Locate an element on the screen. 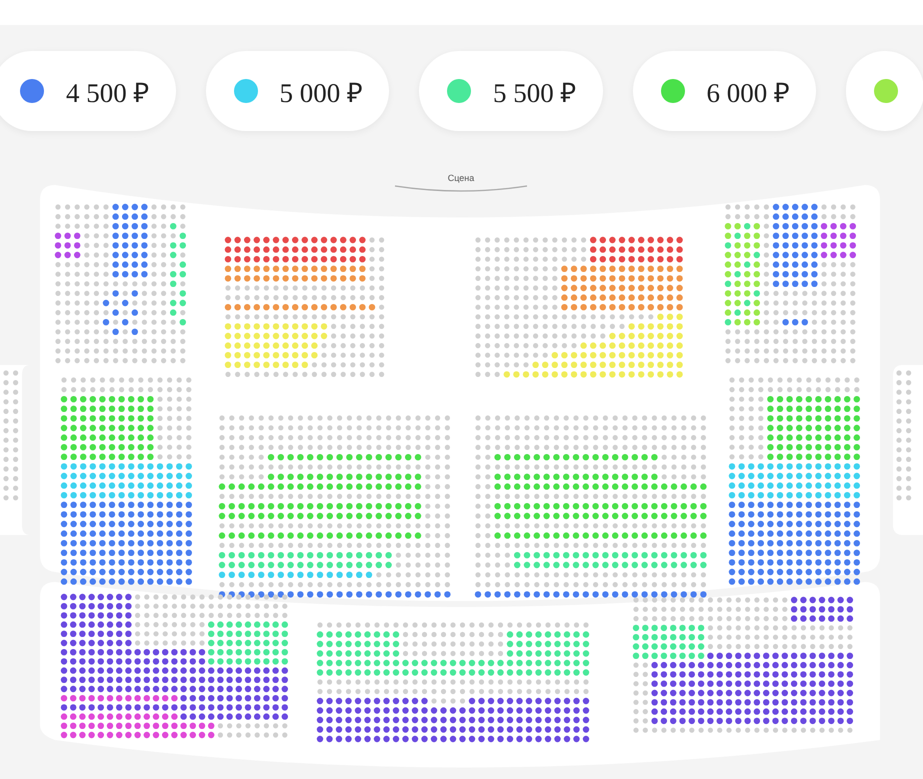 This screenshot has height=779, width=923. price-label: 6 000 ₽ is located at coordinates (748, 93).